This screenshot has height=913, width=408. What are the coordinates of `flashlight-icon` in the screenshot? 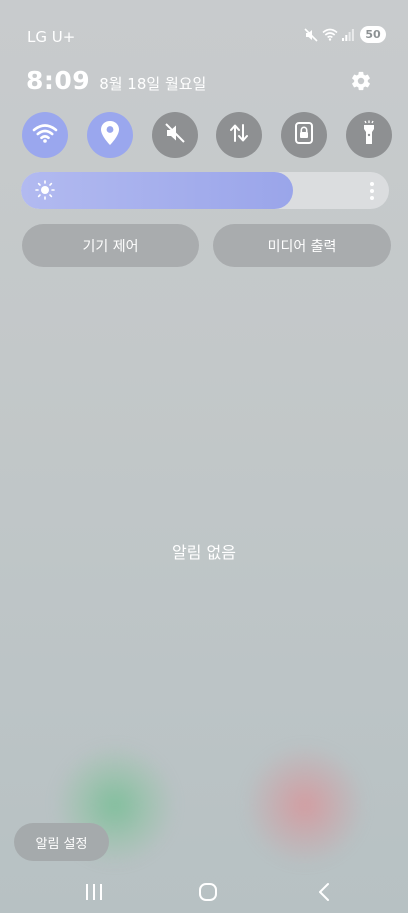 It's located at (369, 135).